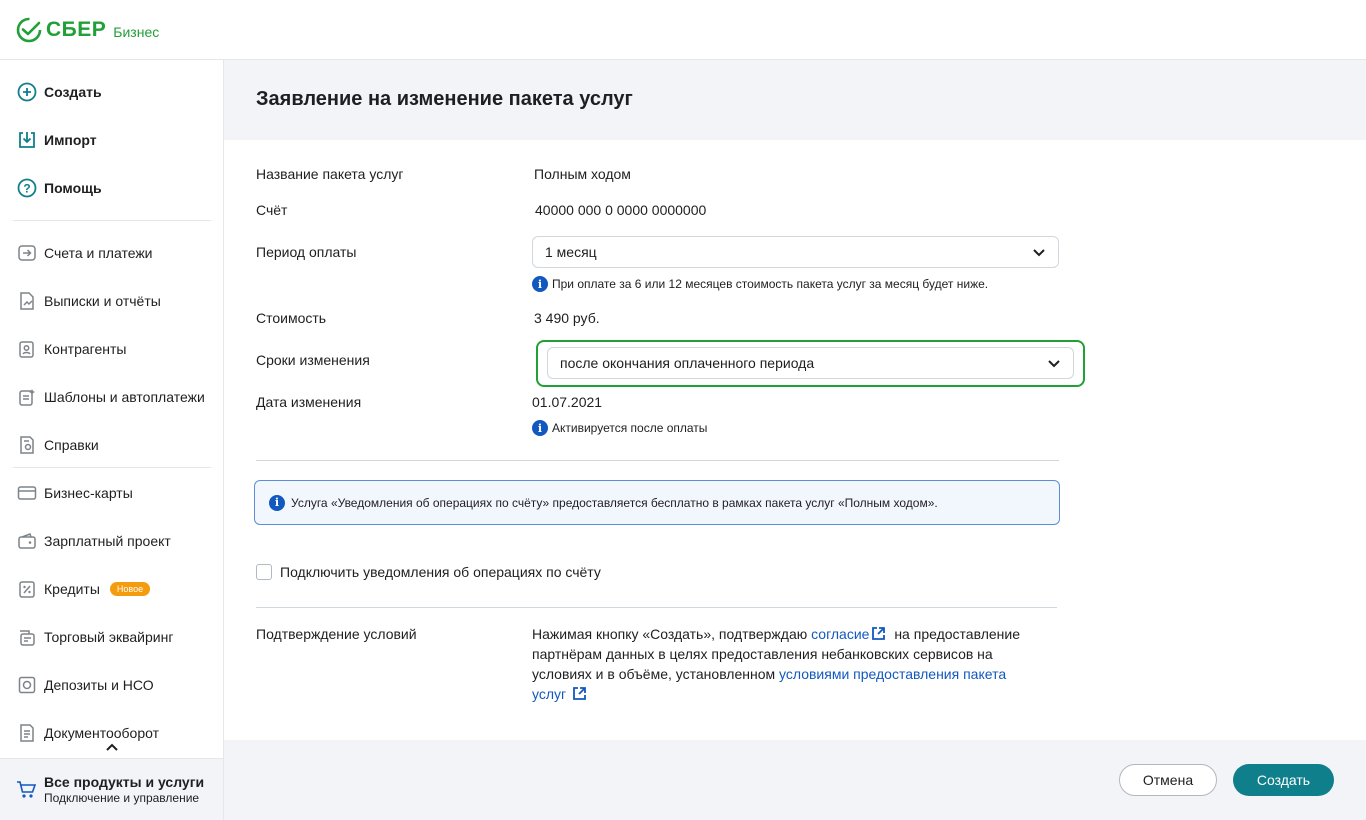  I want to click on certificate-icon, so click(27, 445).